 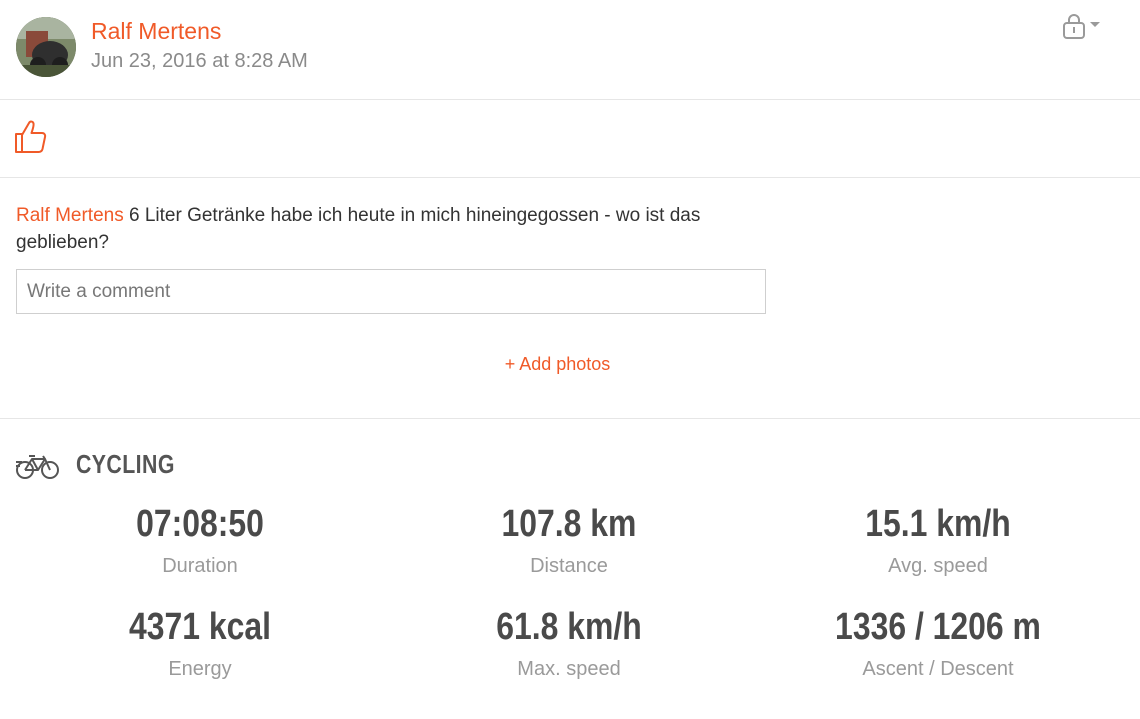 I want to click on bicycle-icon, so click(x=38, y=466).